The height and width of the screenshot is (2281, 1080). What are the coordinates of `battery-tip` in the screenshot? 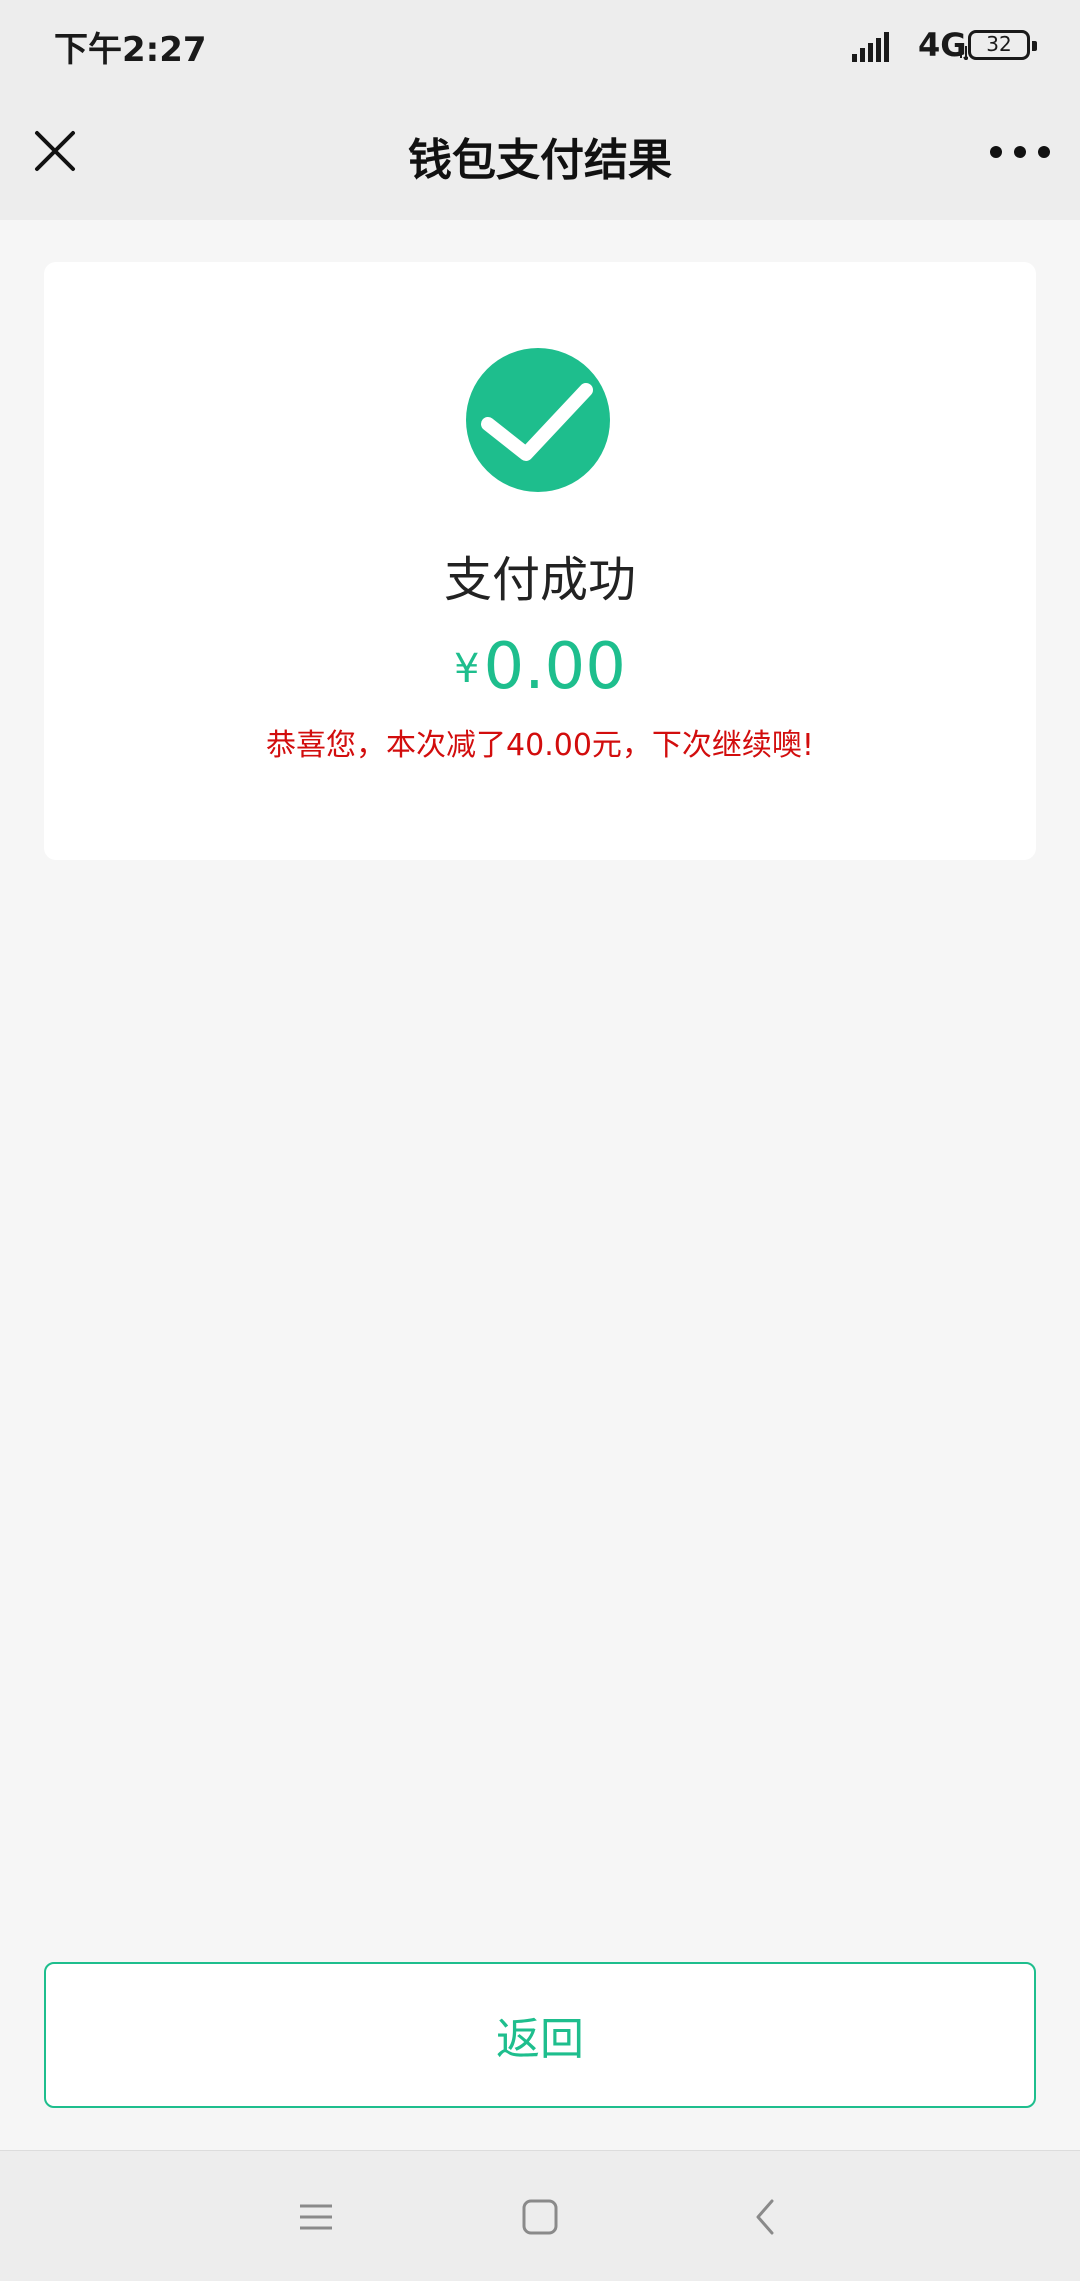 It's located at (1034, 46).